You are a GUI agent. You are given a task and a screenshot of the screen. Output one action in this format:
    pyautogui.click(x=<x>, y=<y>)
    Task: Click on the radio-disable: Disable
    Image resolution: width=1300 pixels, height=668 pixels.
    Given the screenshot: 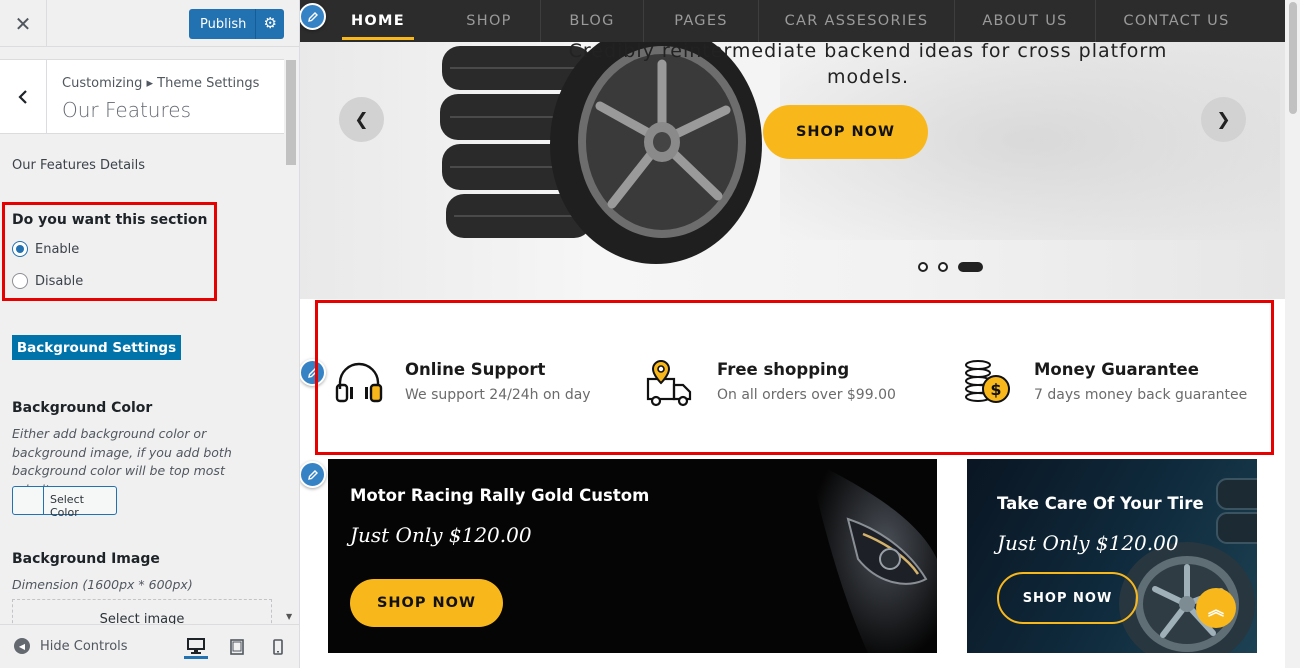 What is the action you would take?
    pyautogui.click(x=47, y=281)
    